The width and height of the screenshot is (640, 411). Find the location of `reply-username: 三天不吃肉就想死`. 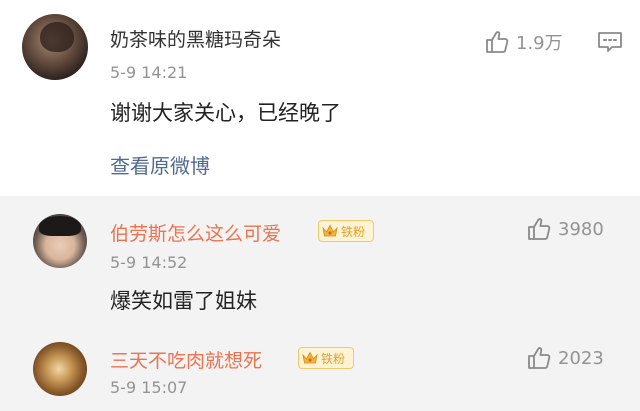

reply-username: 三天不吃肉就想死 is located at coordinates (186, 359).